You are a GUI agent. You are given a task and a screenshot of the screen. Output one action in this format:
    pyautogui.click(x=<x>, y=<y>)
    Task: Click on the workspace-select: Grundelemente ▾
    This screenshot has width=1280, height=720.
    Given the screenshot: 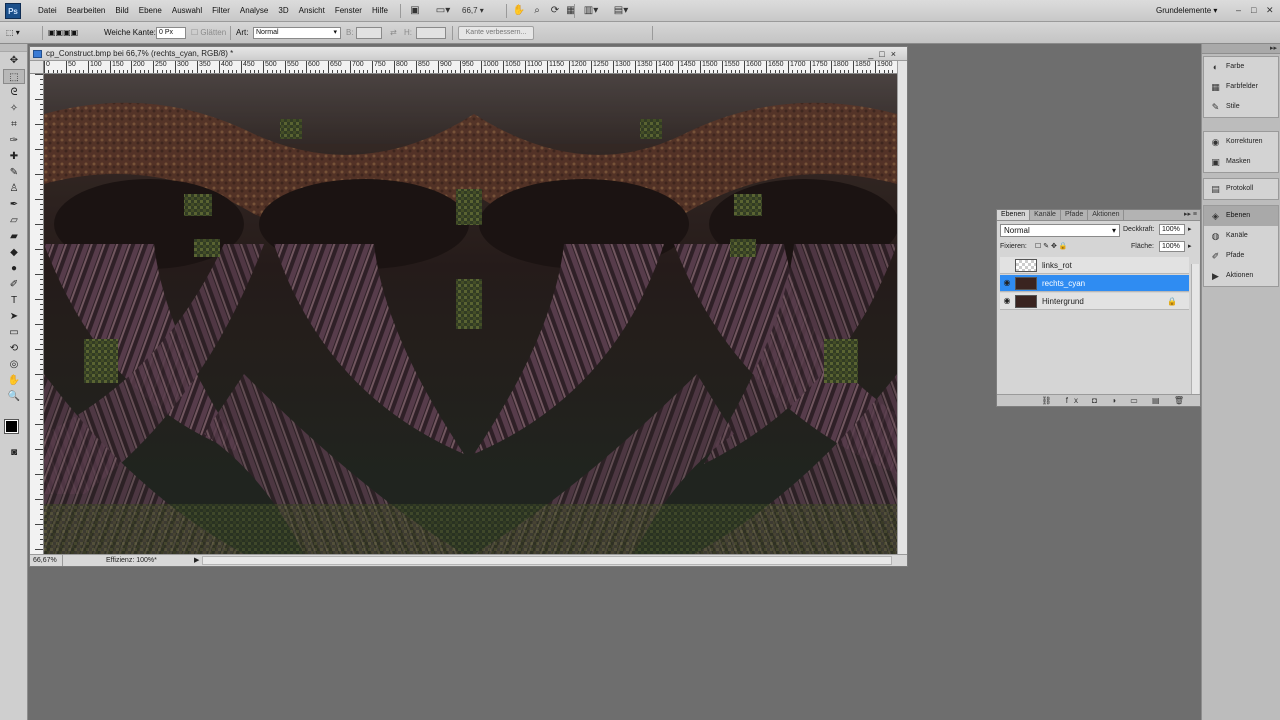 What is the action you would take?
    pyautogui.click(x=1186, y=11)
    